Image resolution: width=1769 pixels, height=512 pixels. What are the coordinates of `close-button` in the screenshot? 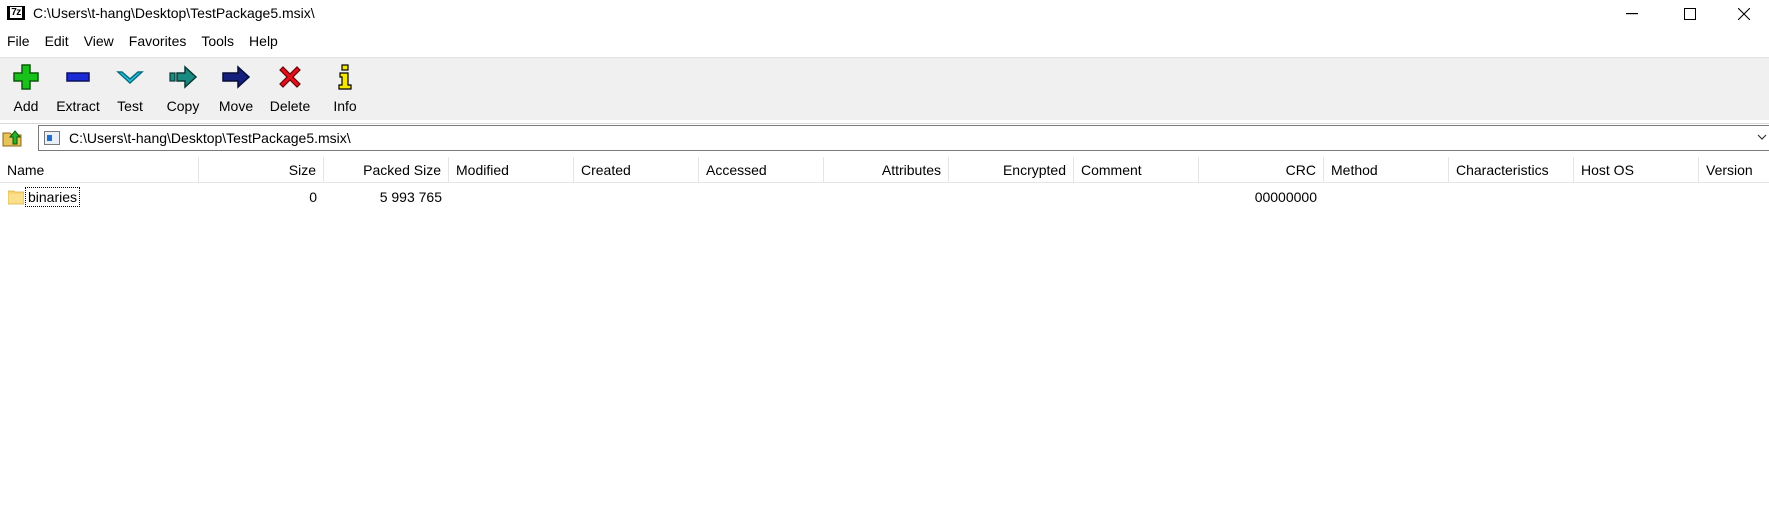 It's located at (1744, 13).